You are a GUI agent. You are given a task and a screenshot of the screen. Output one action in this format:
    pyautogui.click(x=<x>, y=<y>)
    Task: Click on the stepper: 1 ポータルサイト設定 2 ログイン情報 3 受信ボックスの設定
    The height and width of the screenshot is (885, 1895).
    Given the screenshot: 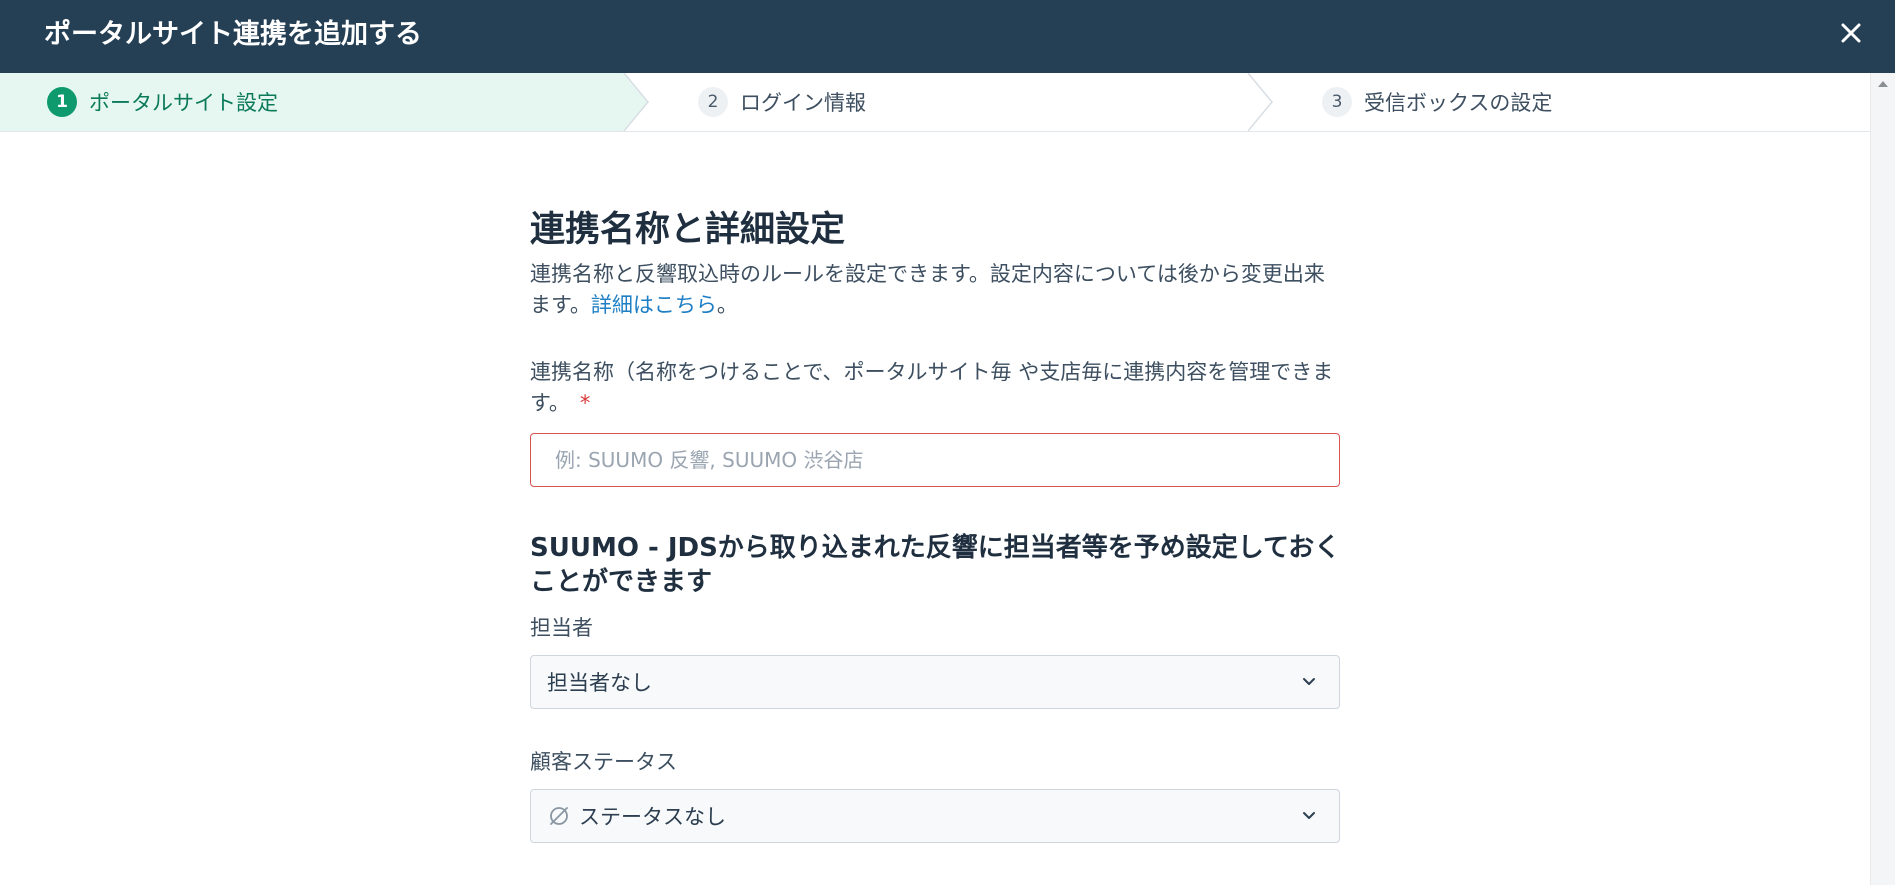 What is the action you would take?
    pyautogui.click(x=935, y=102)
    